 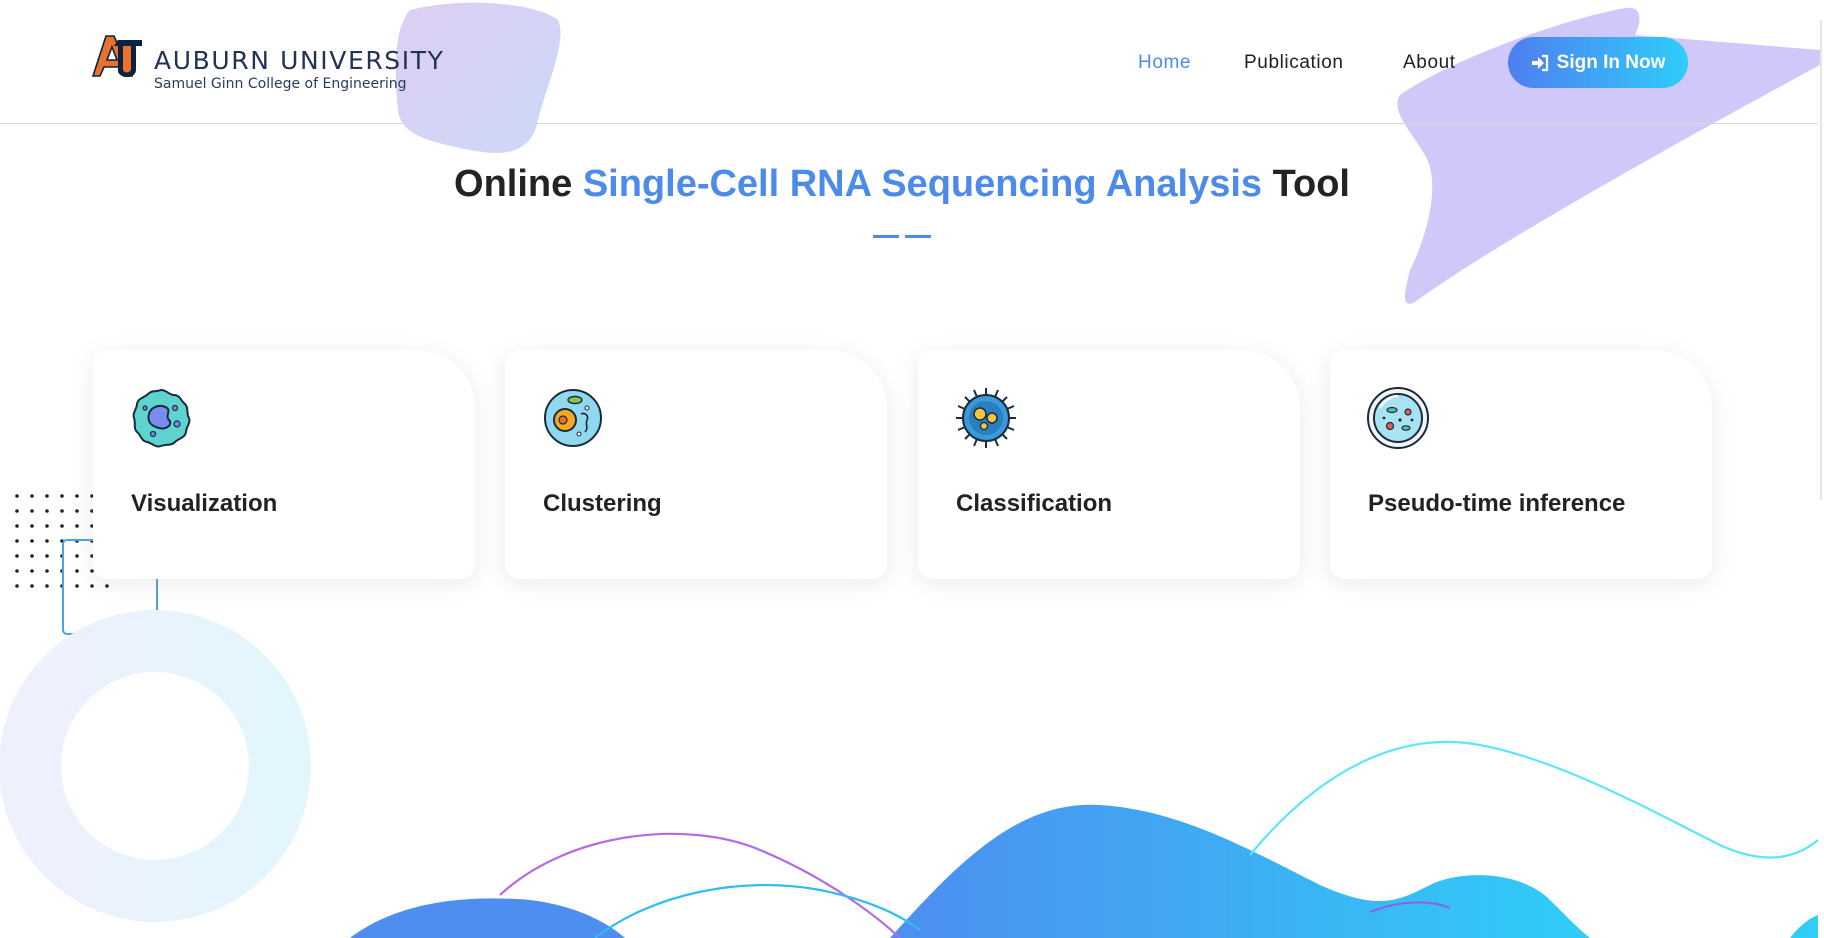 I want to click on title-underline-right, so click(x=918, y=236).